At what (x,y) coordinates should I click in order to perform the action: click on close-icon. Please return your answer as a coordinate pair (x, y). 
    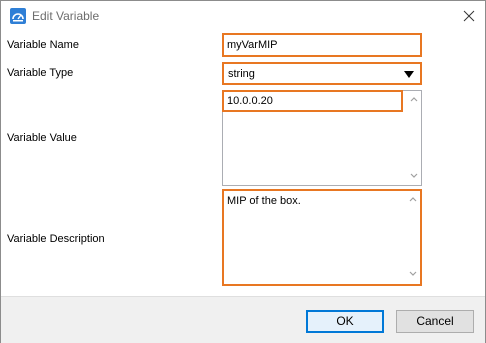
    Looking at the image, I should click on (469, 16).